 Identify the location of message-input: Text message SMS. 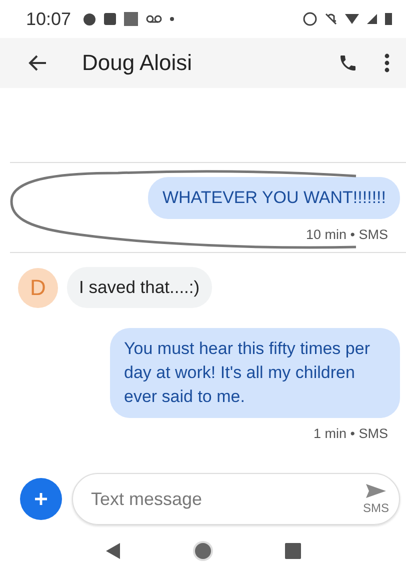
(236, 499).